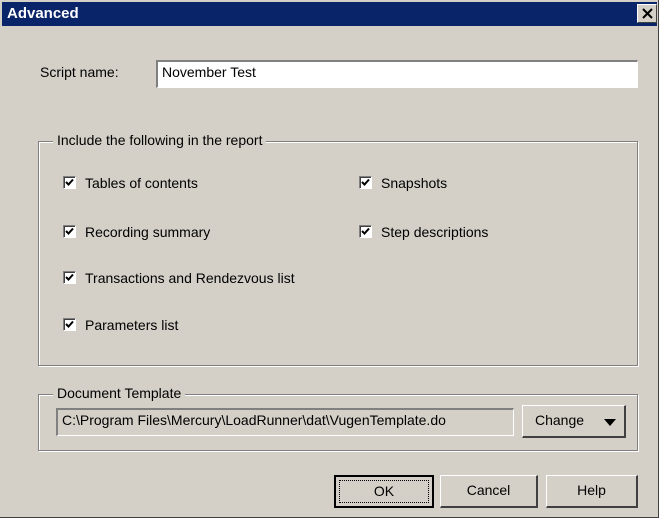 The width and height of the screenshot is (659, 522). I want to click on checkbox-label: Step descriptions, so click(435, 232).